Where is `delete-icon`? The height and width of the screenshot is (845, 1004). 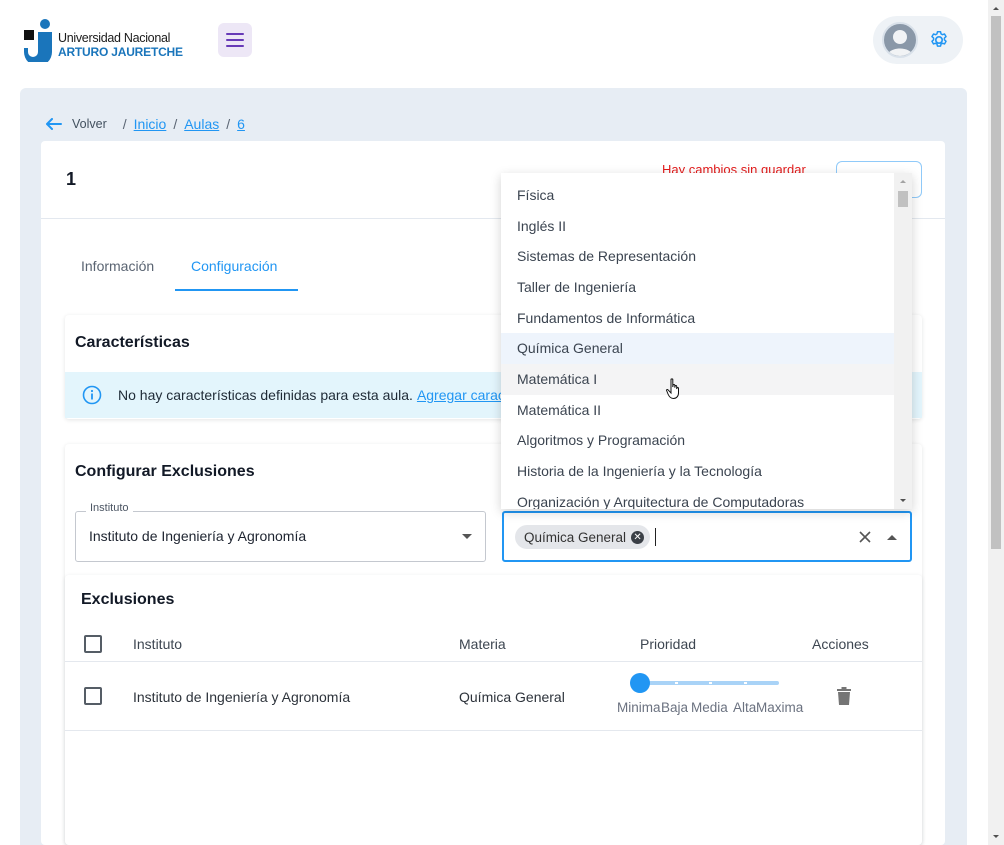
delete-icon is located at coordinates (844, 696).